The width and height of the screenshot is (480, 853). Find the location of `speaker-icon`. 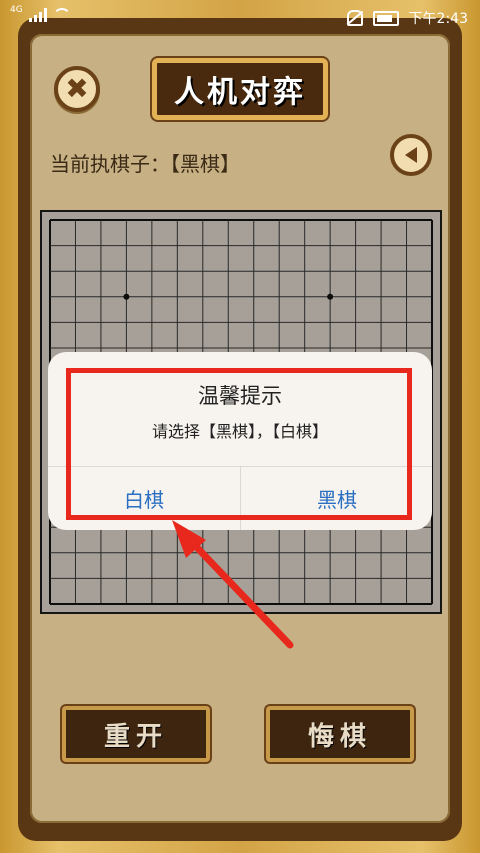

speaker-icon is located at coordinates (411, 155).